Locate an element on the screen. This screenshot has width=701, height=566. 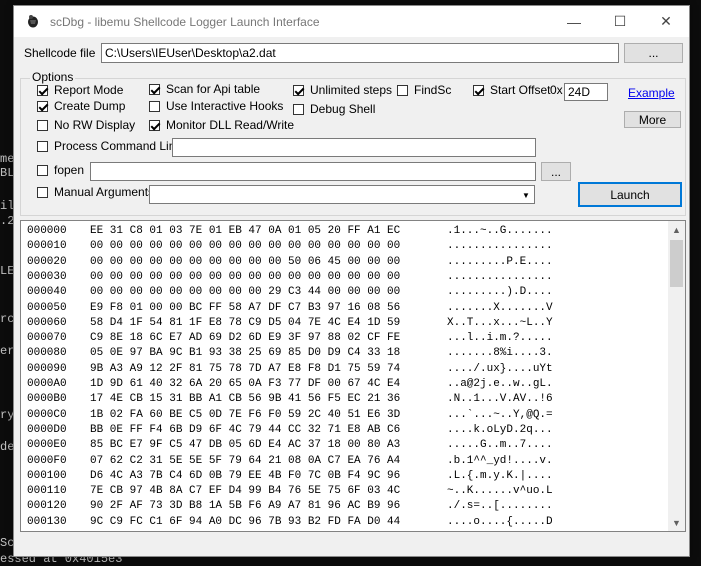
close-button: ✕ is located at coordinates (666, 21).